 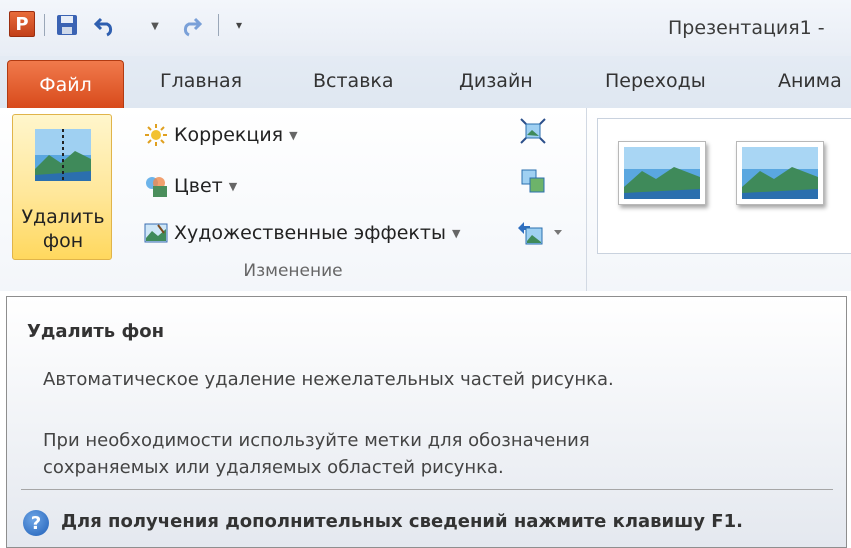 What do you see at coordinates (724, 186) in the screenshot?
I see `picture-styles-gallery` at bounding box center [724, 186].